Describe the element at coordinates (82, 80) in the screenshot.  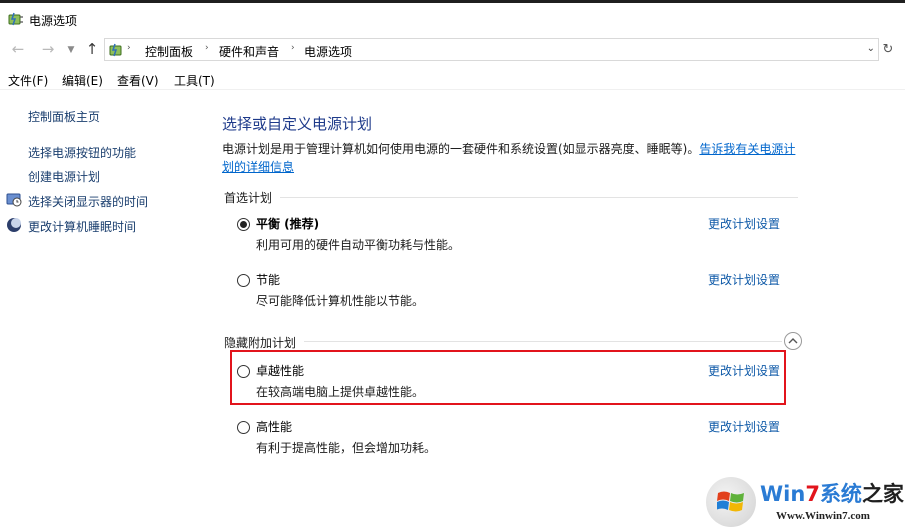
I see `menu-edit: 编辑(E)` at that location.